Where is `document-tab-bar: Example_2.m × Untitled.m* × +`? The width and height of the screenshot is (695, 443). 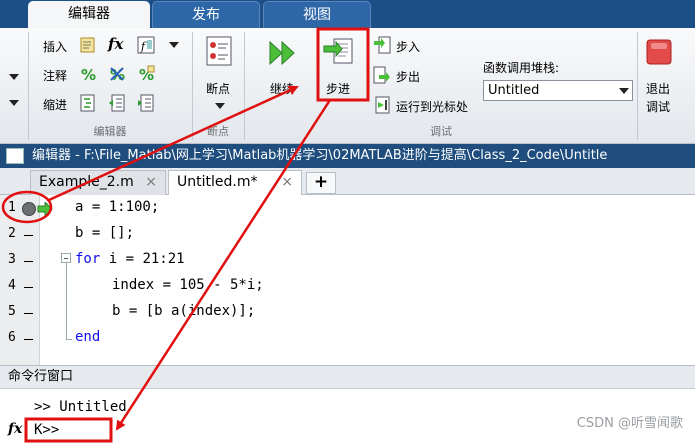
document-tab-bar: Example_2.m × Untitled.m* × + is located at coordinates (347, 181).